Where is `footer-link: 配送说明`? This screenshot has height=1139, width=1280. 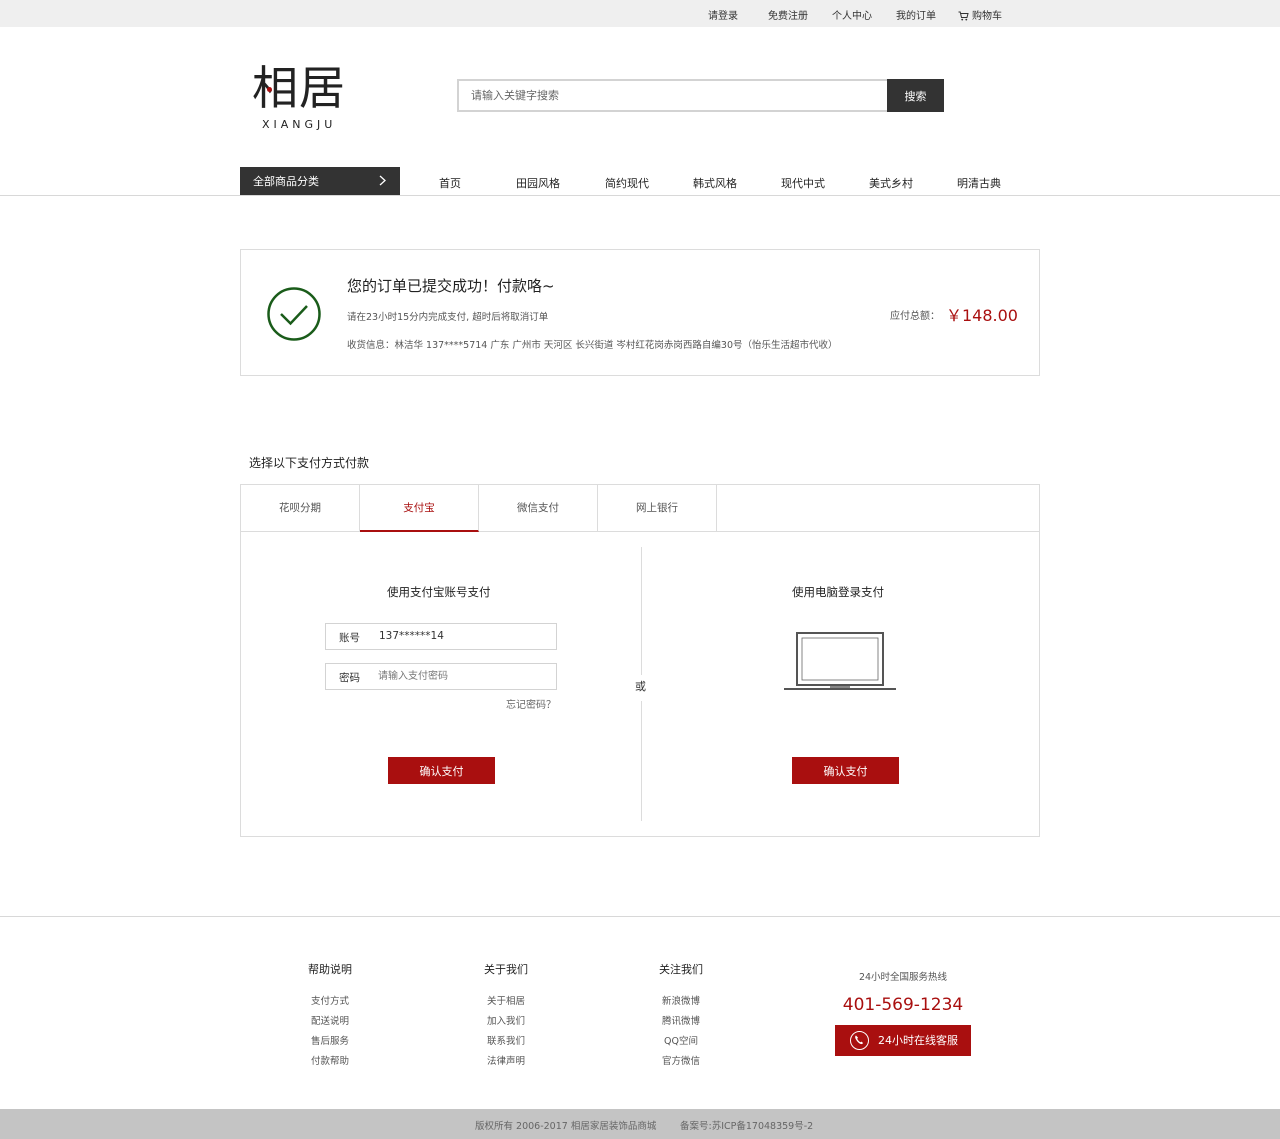
footer-link: 配送说明 is located at coordinates (330, 1022).